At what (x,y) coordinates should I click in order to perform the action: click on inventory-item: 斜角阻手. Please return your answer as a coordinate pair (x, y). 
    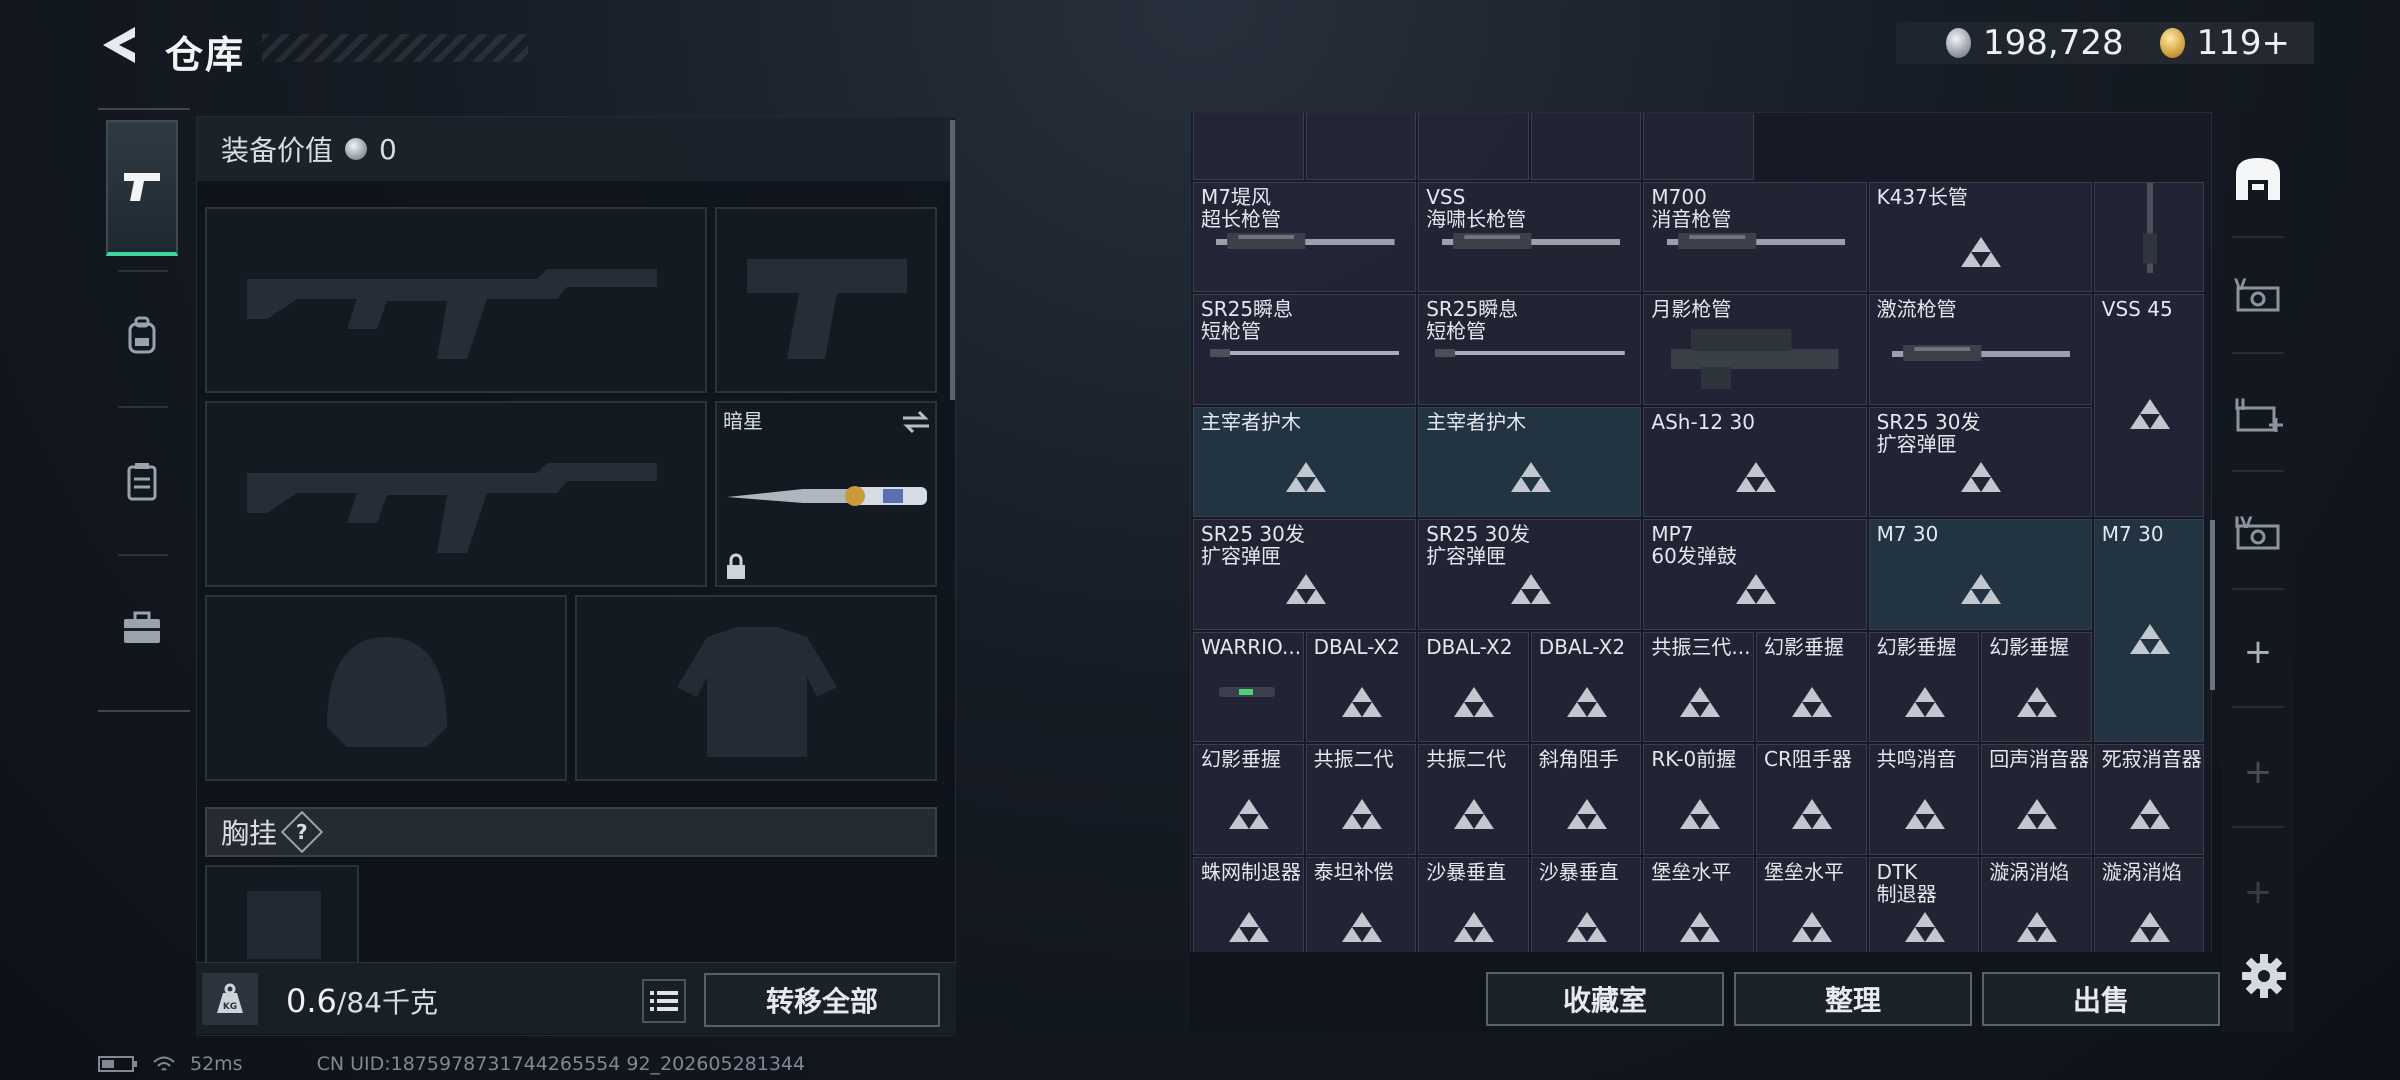
    Looking at the image, I should click on (1586, 799).